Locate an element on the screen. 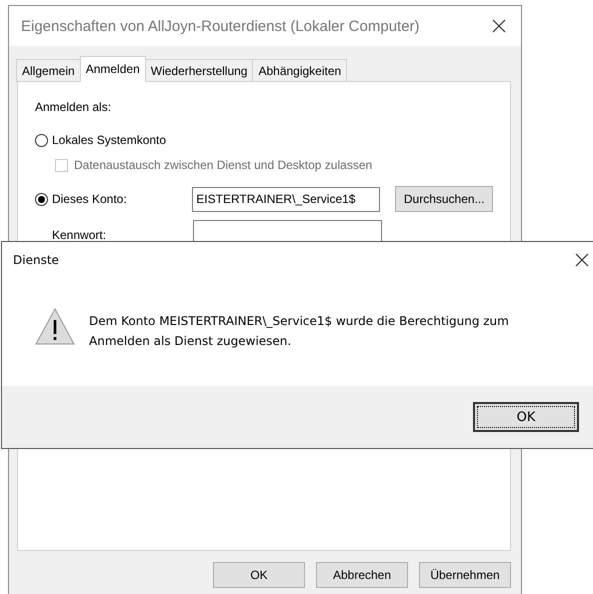 This screenshot has width=593, height=594. tab: Allgemein is located at coordinates (48, 70).